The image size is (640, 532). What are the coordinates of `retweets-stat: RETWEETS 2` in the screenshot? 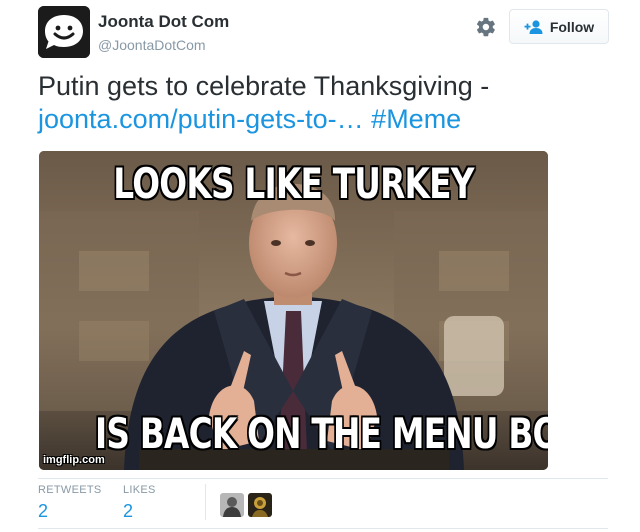 It's located at (70, 503).